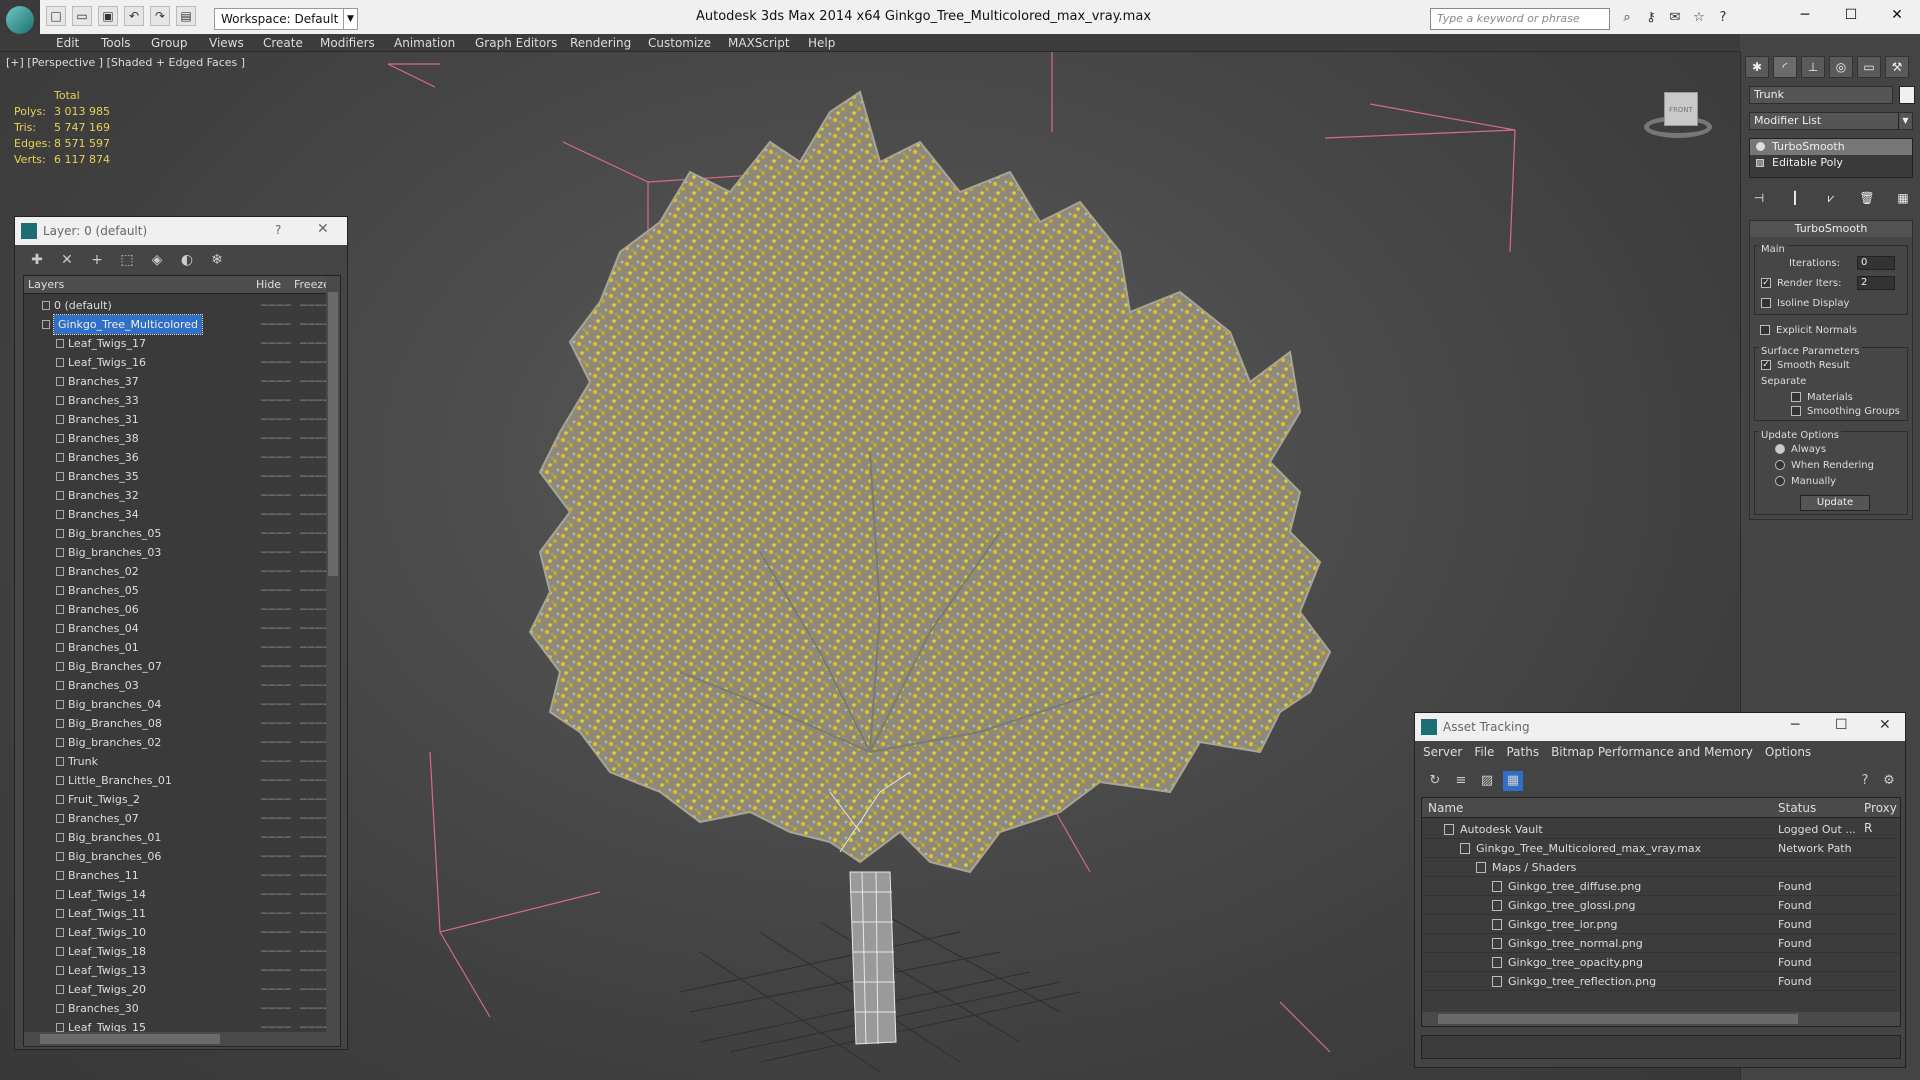  I want to click on layer-row: Big_branches_01 ──── ────, so click(177, 837).